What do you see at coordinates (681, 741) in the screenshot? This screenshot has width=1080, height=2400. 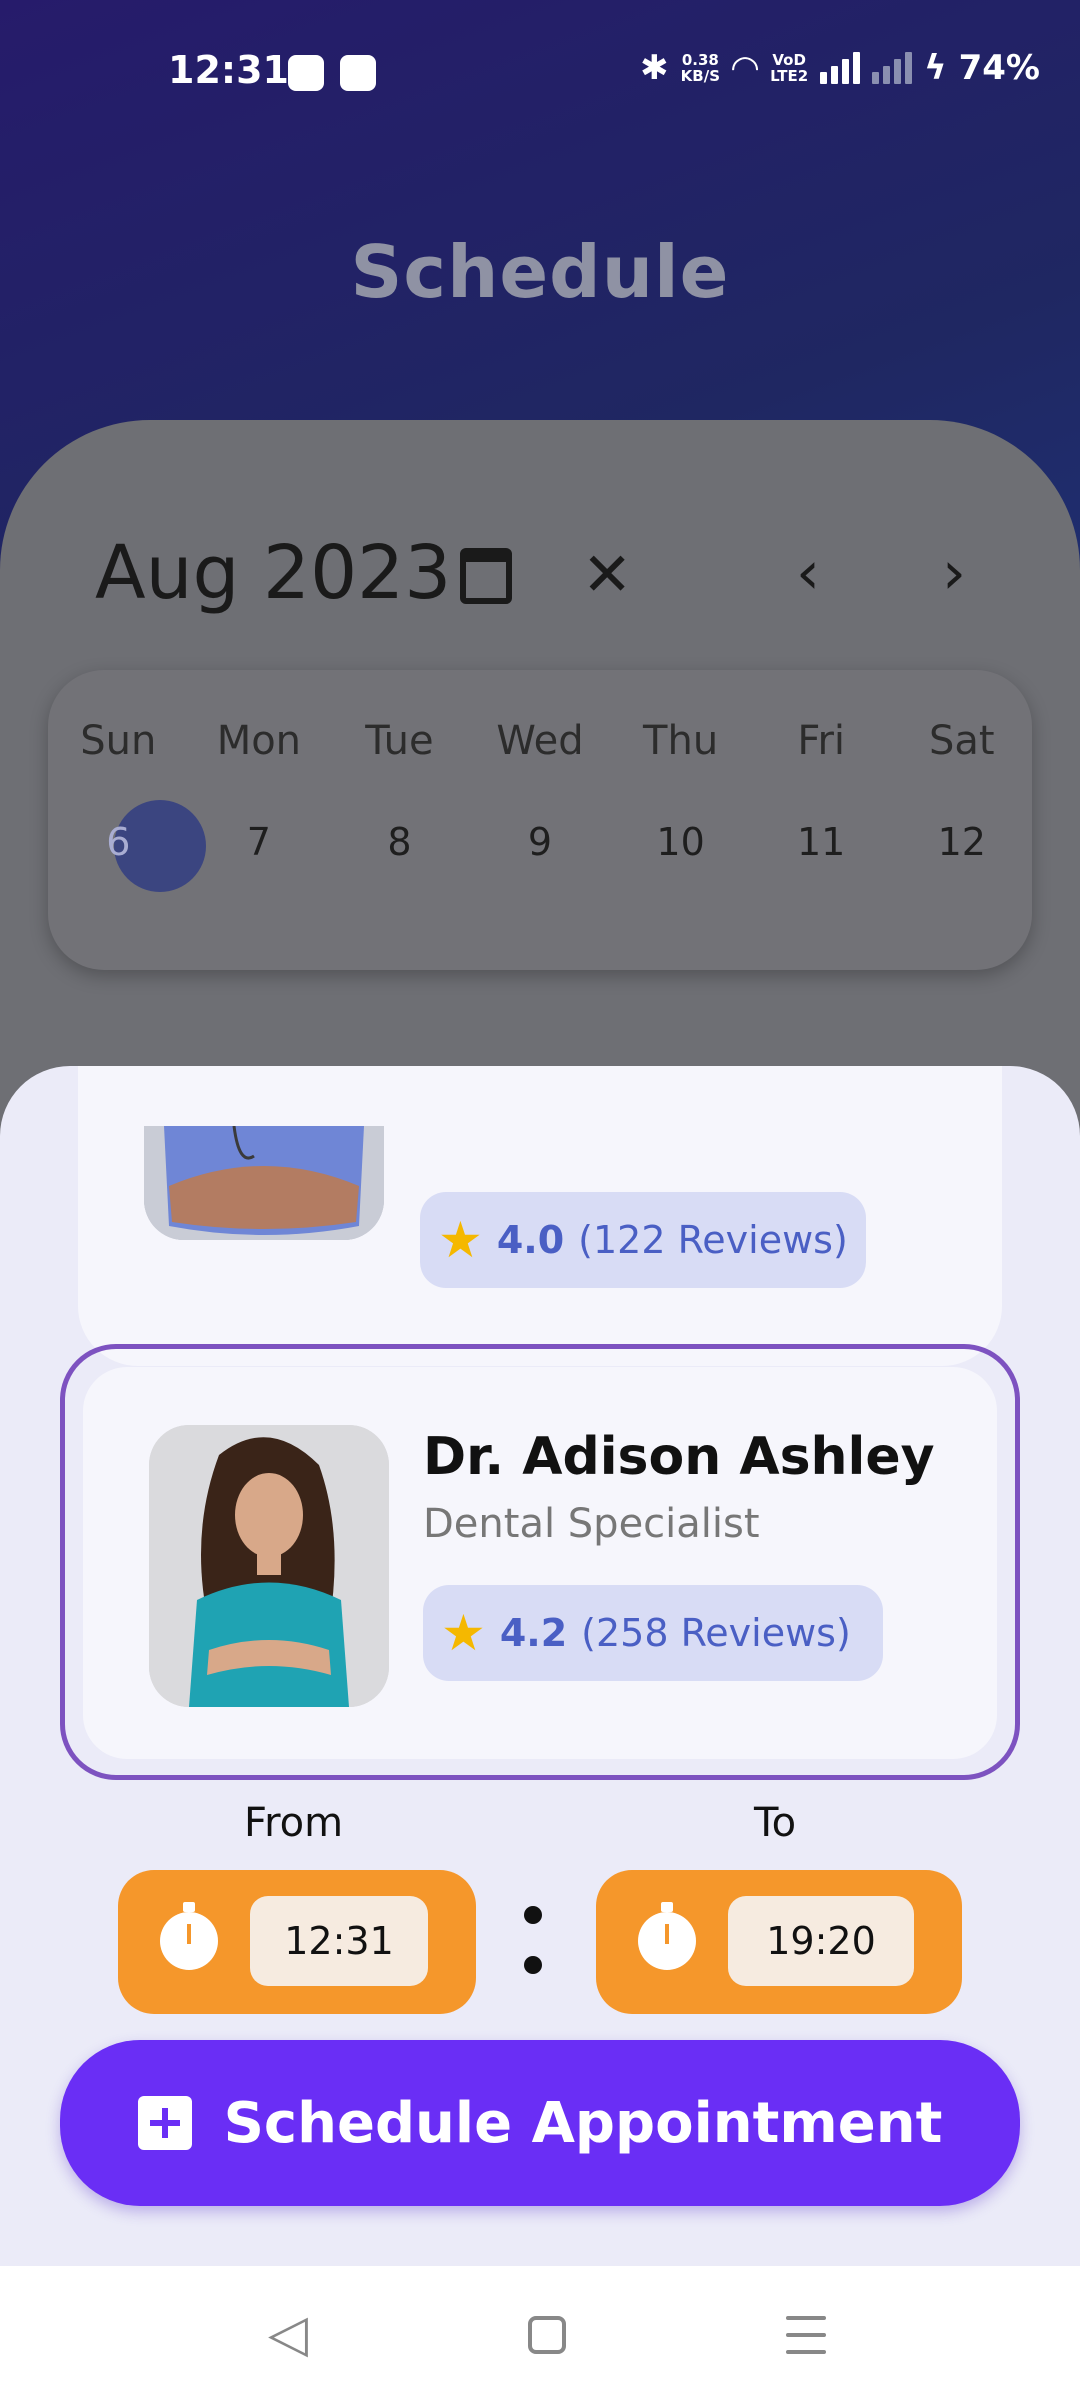 I see `day-label: Thu` at bounding box center [681, 741].